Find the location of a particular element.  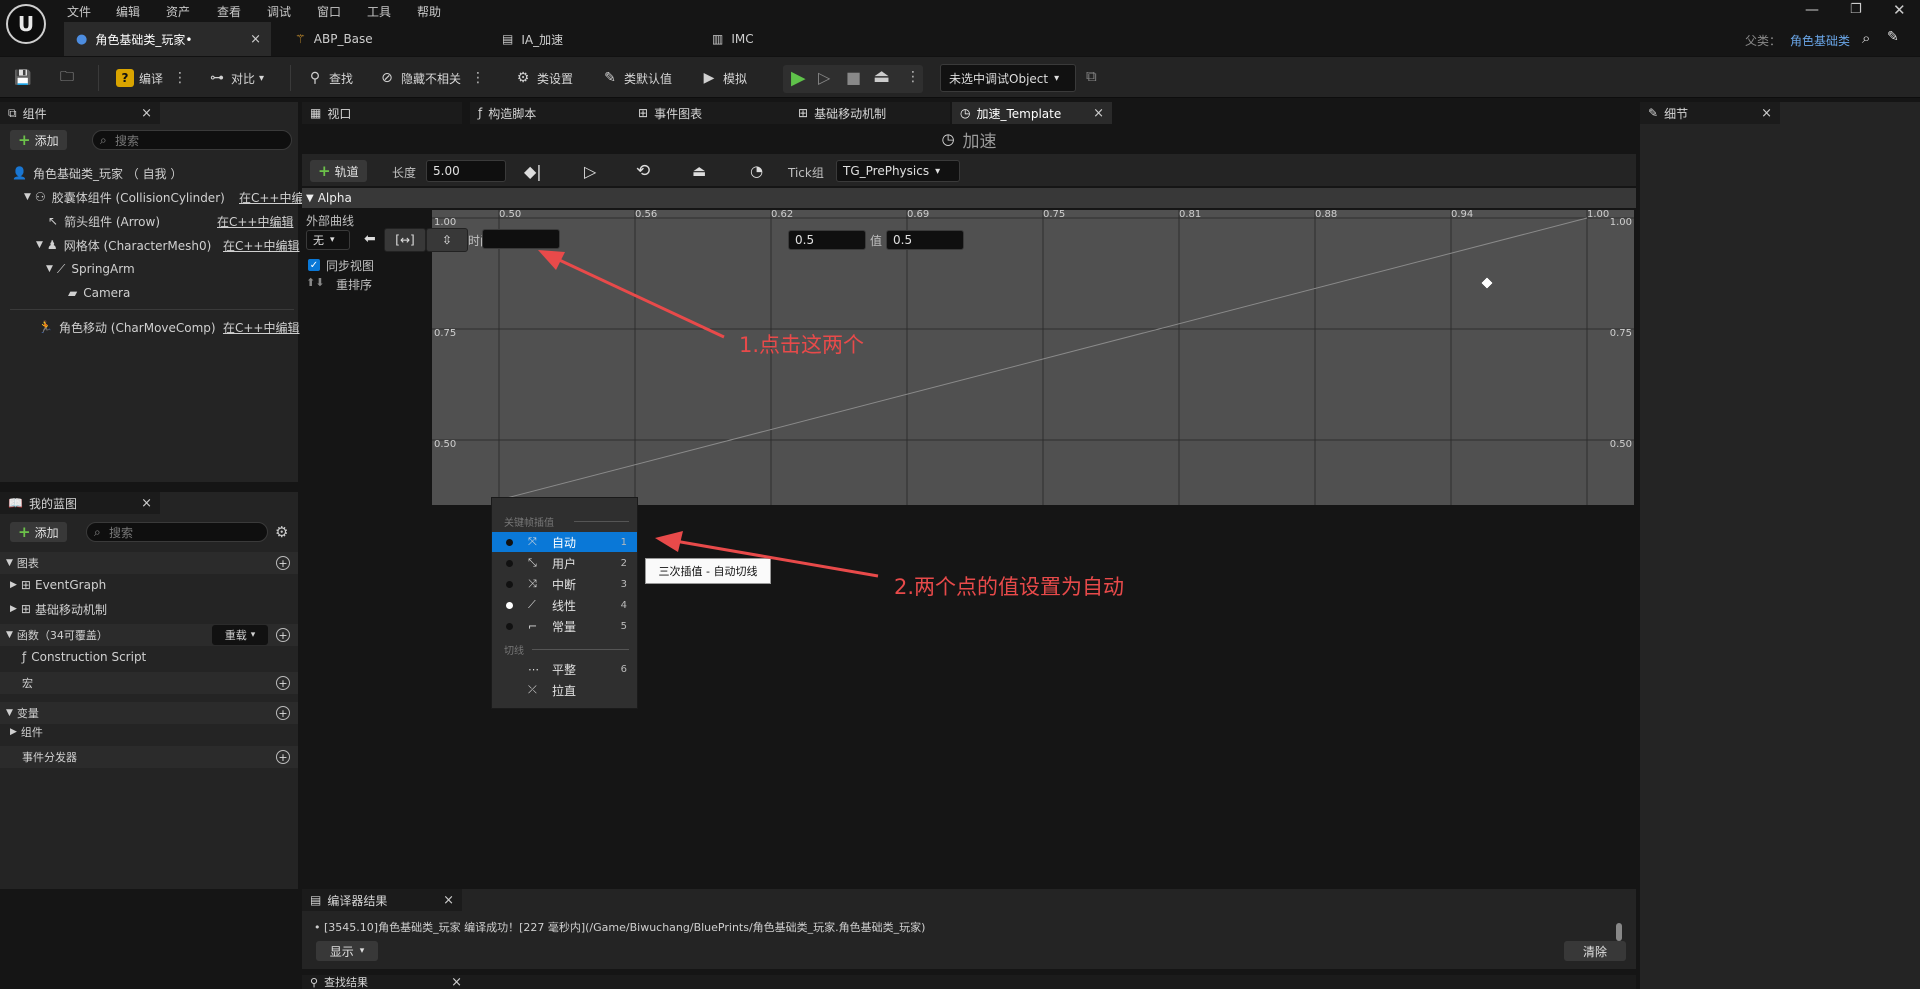

find-results-tab: ⚲ 查找结果 × is located at coordinates (386, 982).